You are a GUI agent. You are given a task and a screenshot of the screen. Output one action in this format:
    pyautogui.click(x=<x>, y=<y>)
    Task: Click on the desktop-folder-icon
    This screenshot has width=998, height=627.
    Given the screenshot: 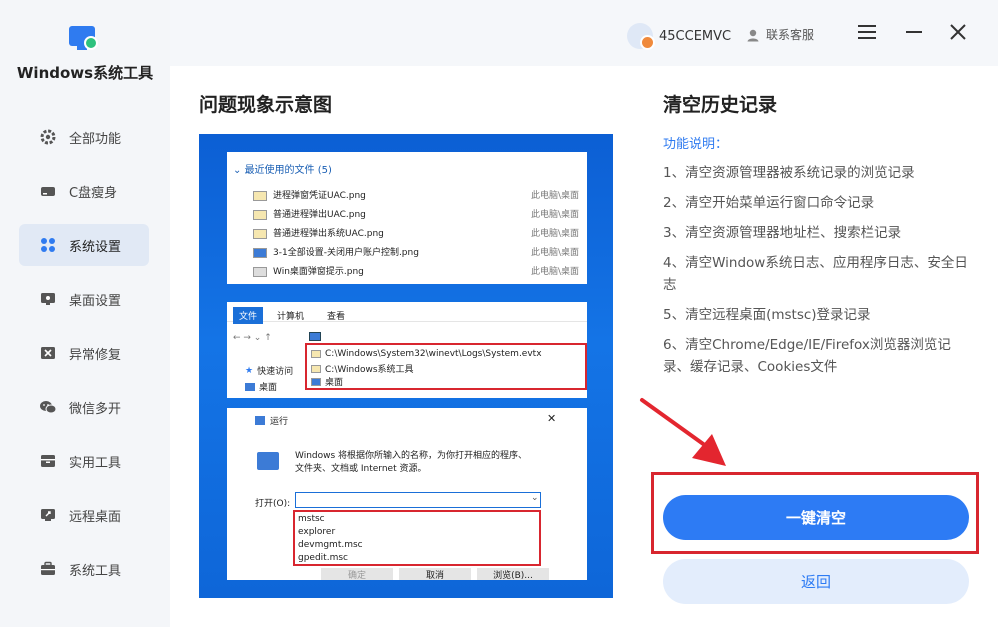 What is the action you would take?
    pyautogui.click(x=250, y=386)
    